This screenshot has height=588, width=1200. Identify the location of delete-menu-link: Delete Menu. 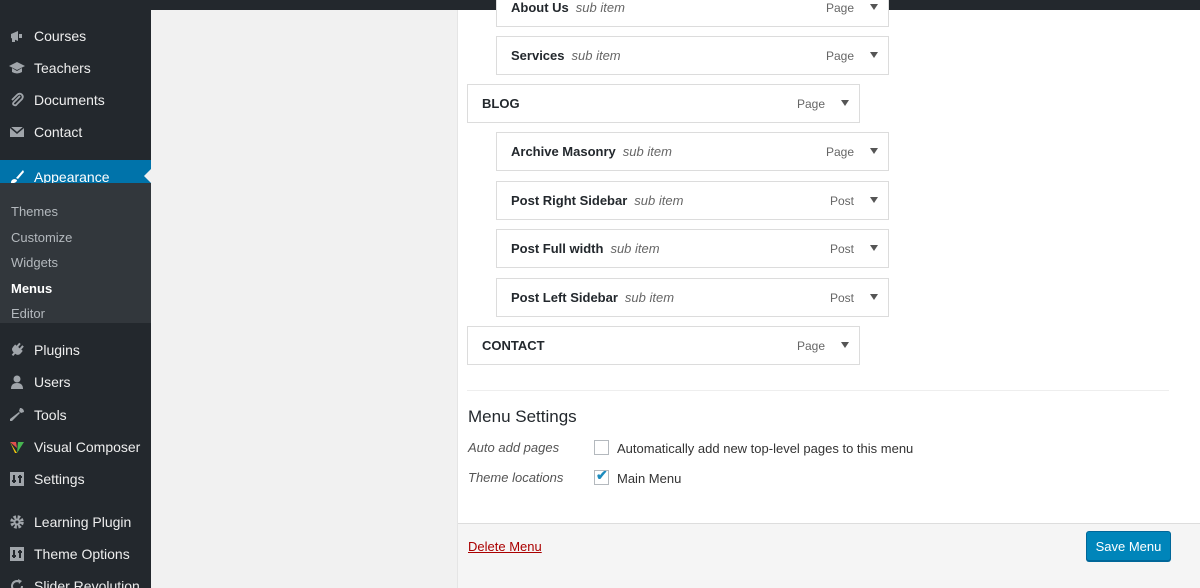
(505, 546).